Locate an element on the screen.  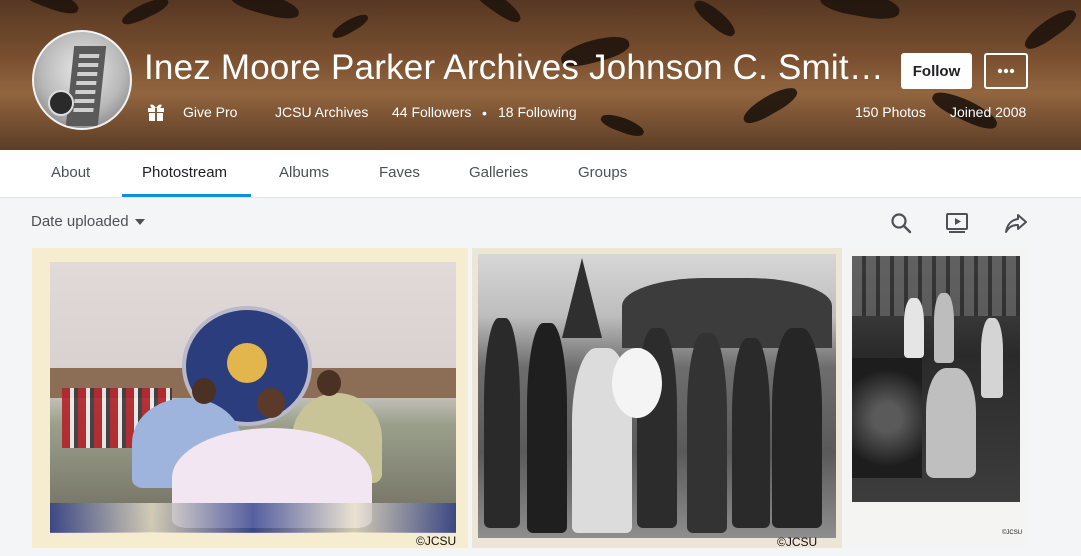
following-link: 18 Following is located at coordinates (537, 112).